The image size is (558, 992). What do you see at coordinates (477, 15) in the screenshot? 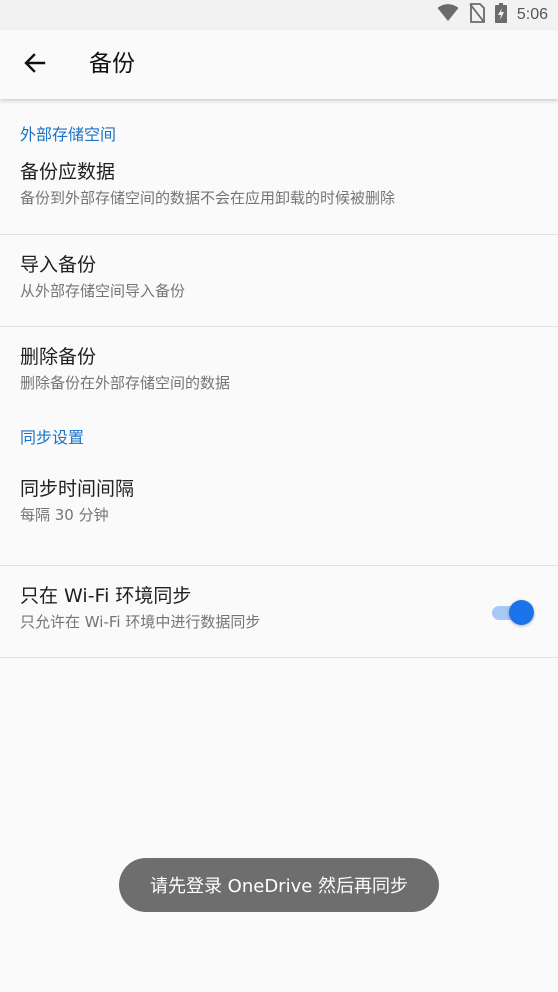
I see `no-sim-icon` at bounding box center [477, 15].